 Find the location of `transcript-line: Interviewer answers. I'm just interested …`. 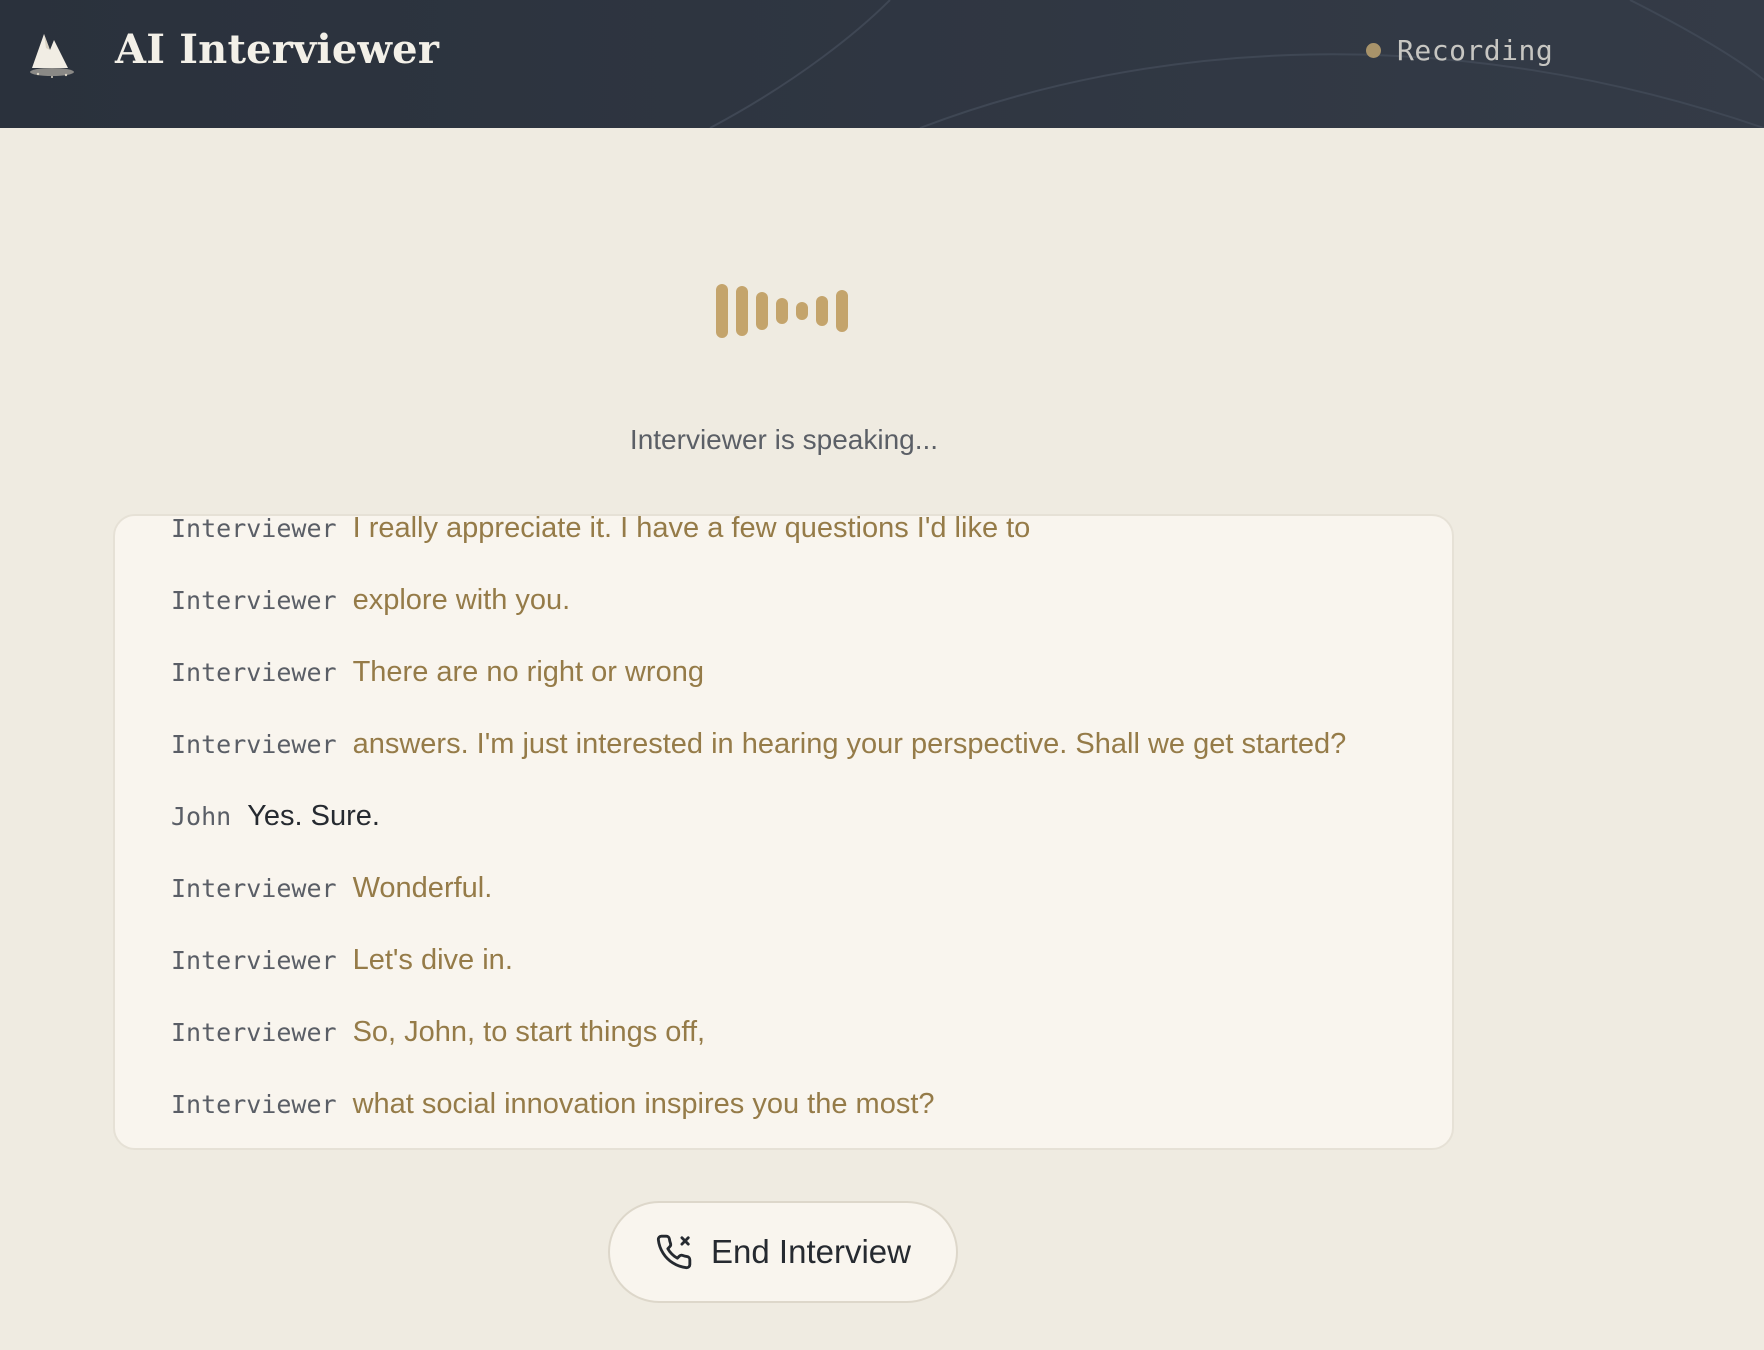

transcript-line: Interviewer answers. I'm just interested … is located at coordinates (758, 744).